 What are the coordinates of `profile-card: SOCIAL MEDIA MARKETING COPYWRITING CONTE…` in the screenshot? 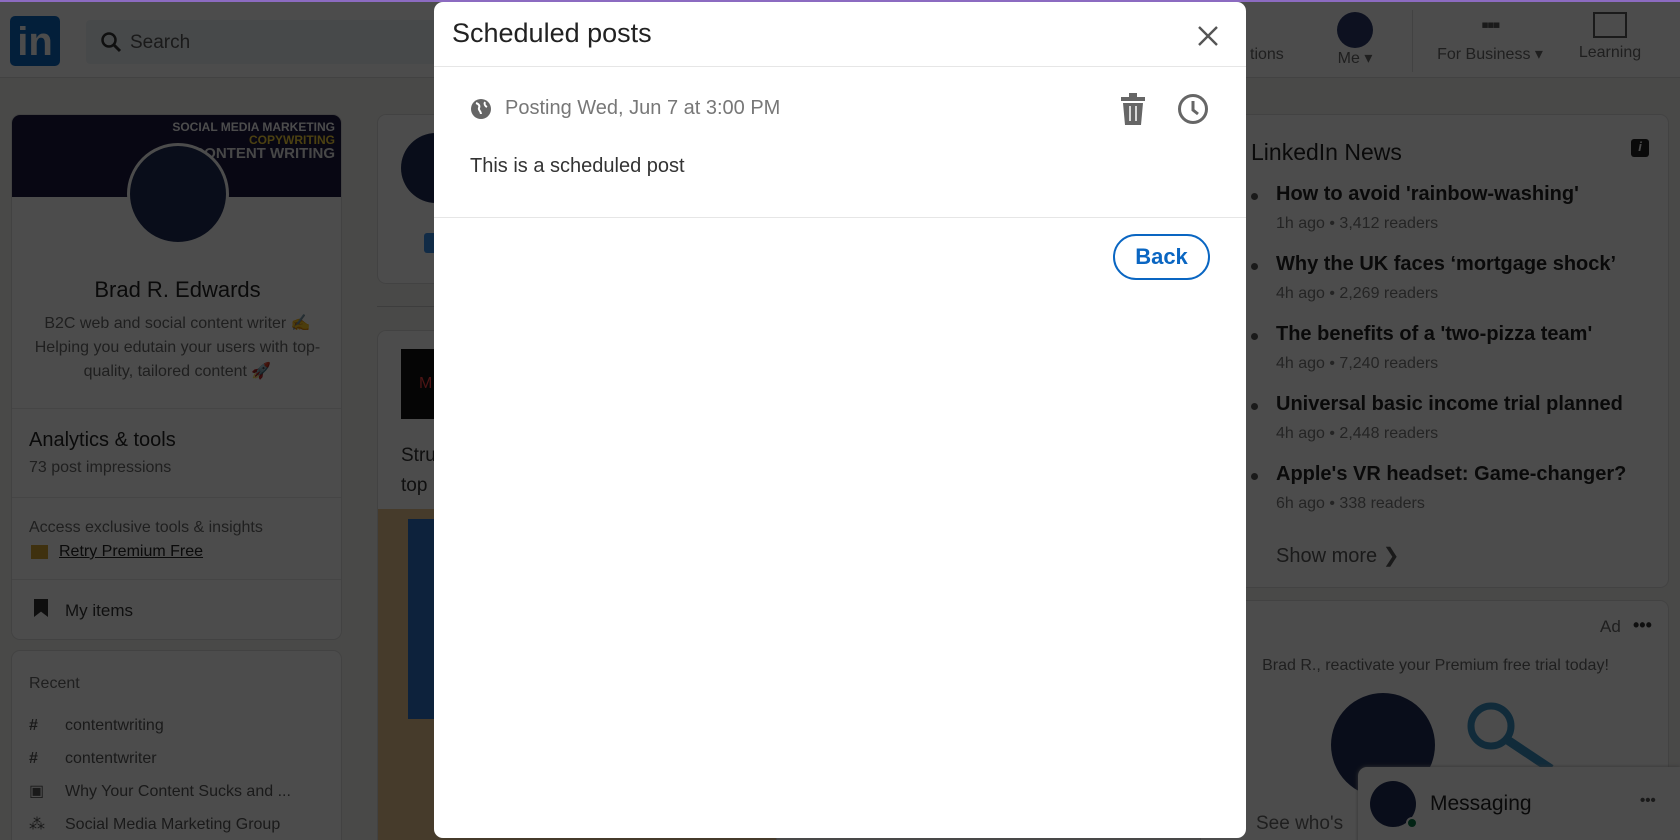 It's located at (176, 377).